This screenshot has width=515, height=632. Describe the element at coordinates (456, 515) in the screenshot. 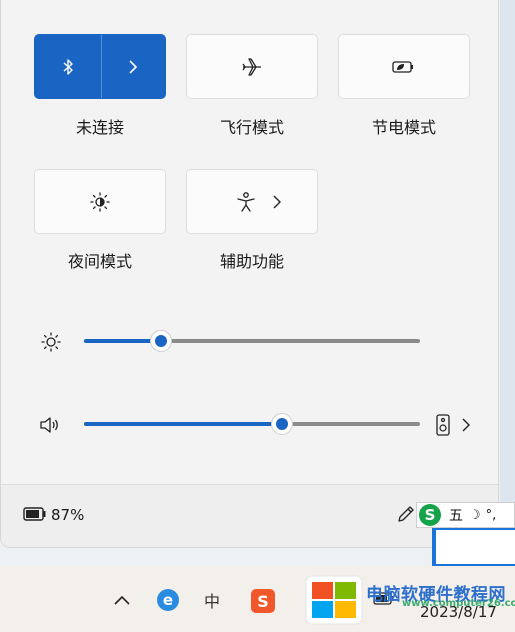

I see `ime-mode-label: 五` at that location.